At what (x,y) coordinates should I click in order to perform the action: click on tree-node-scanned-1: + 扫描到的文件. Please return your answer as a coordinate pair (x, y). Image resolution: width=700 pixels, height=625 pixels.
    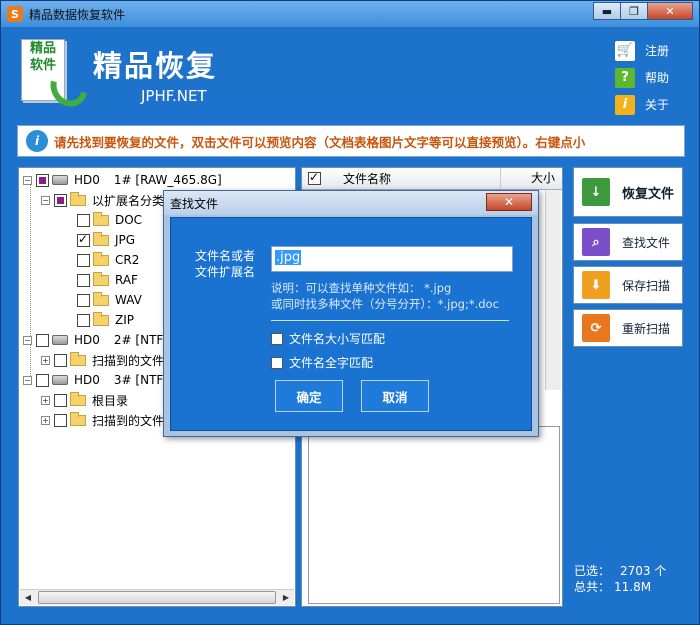
    Looking at the image, I should click on (102, 360).